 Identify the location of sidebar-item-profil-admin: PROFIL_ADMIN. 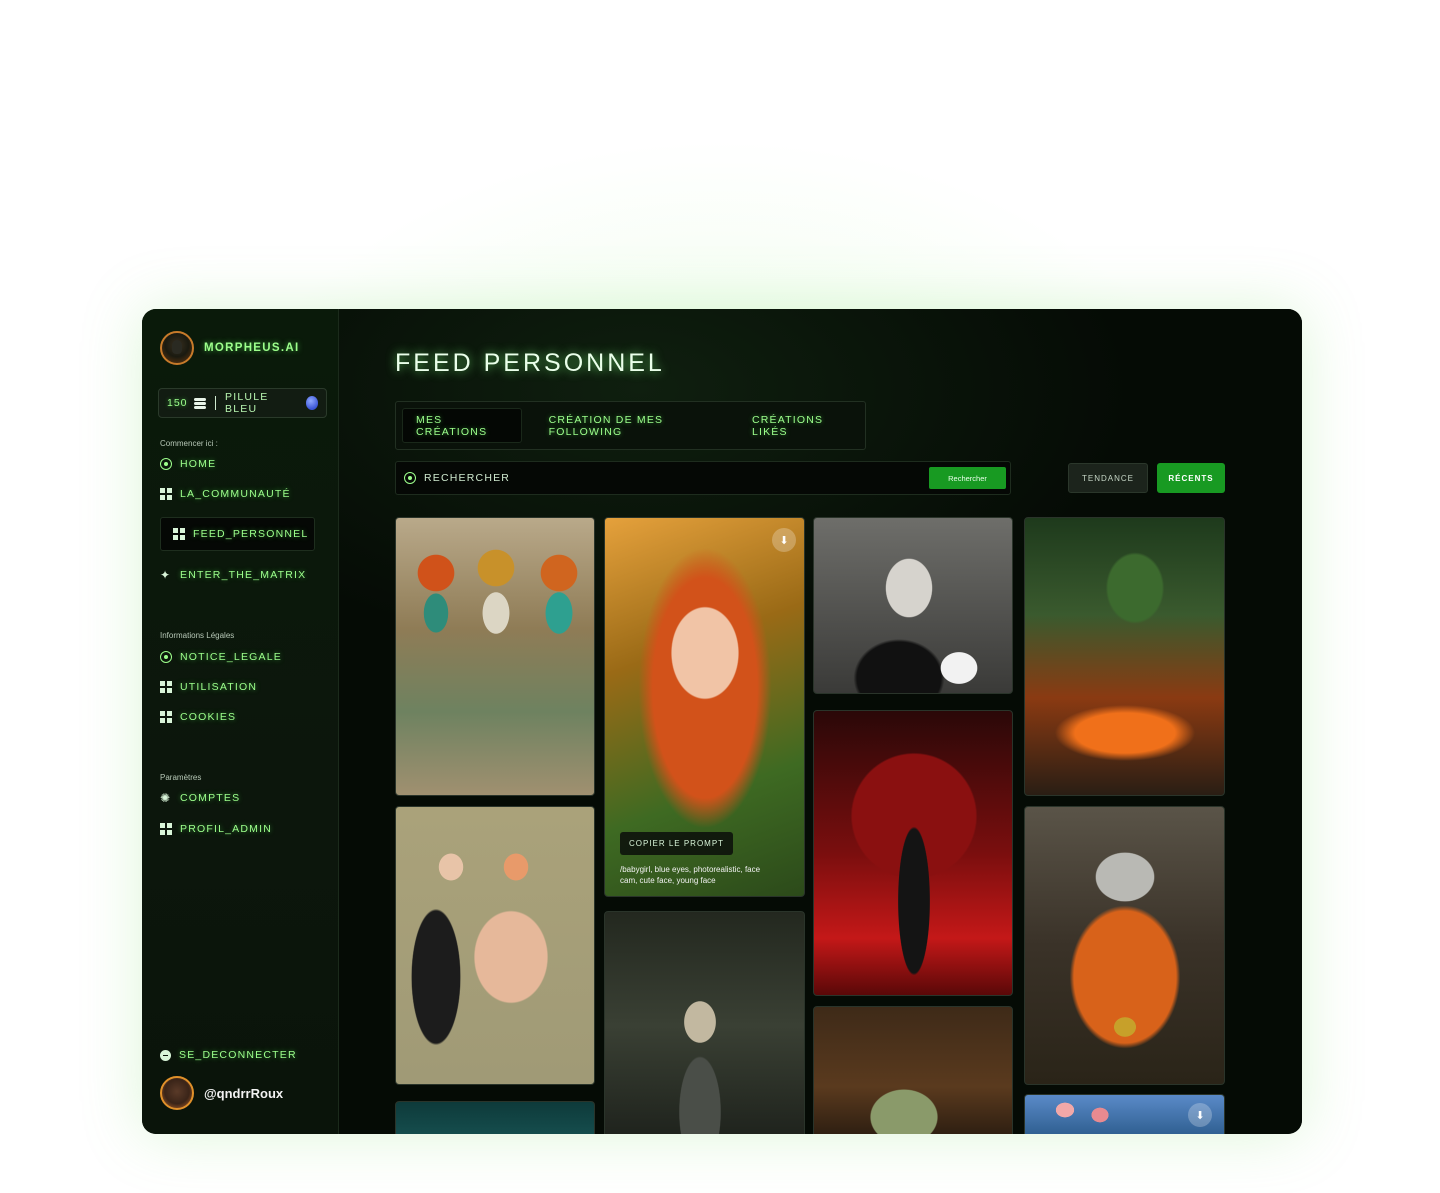
(216, 829).